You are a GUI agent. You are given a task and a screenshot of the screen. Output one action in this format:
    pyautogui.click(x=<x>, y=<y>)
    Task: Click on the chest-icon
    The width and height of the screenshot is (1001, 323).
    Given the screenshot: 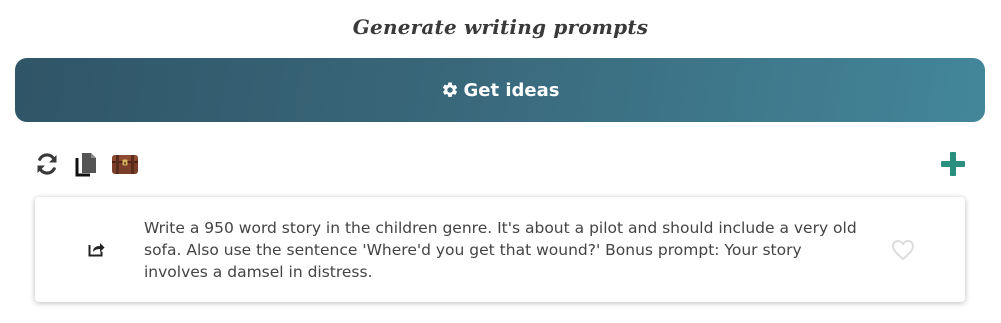 What is the action you would take?
    pyautogui.click(x=125, y=164)
    